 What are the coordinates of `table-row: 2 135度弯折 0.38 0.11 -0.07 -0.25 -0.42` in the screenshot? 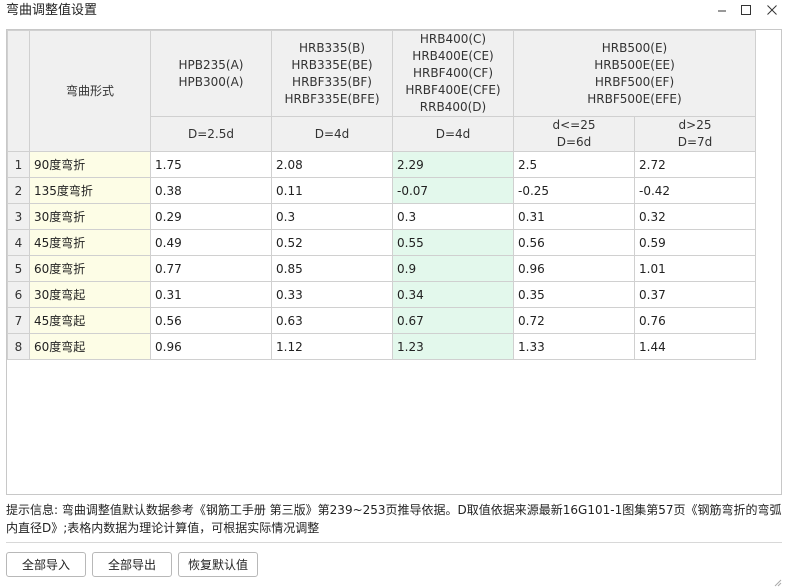 It's located at (381, 190).